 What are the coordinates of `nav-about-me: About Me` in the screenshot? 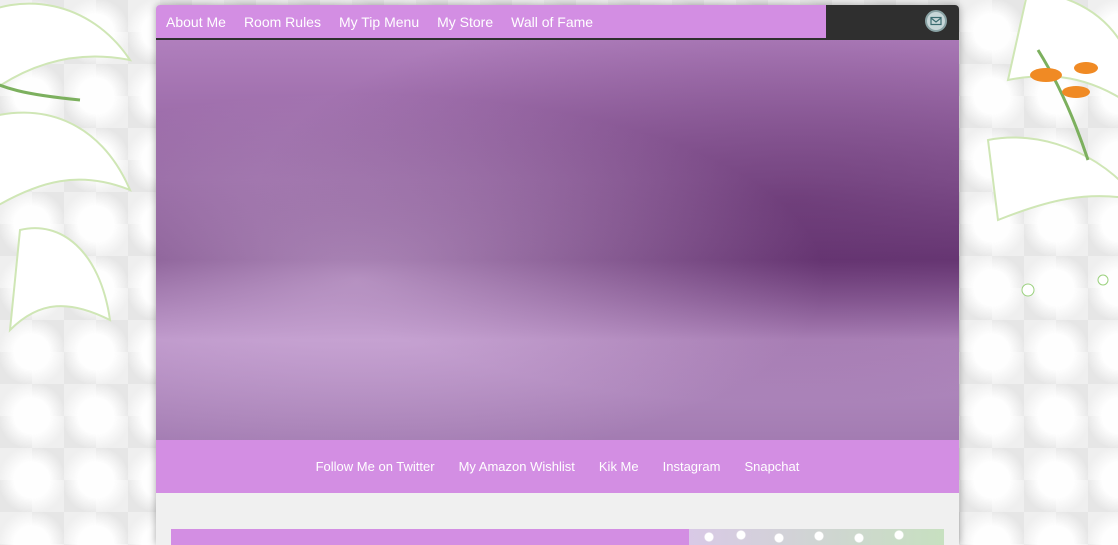 It's located at (196, 22).